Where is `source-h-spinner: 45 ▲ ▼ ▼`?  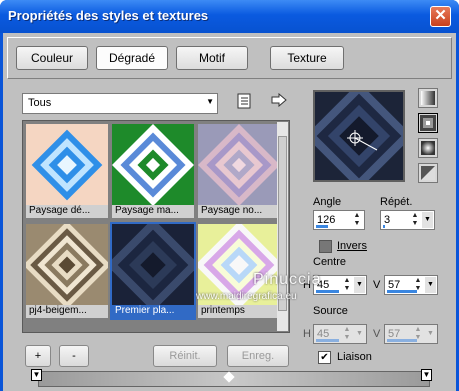 source-h-spinner: 45 ▲ ▼ ▼ is located at coordinates (340, 334).